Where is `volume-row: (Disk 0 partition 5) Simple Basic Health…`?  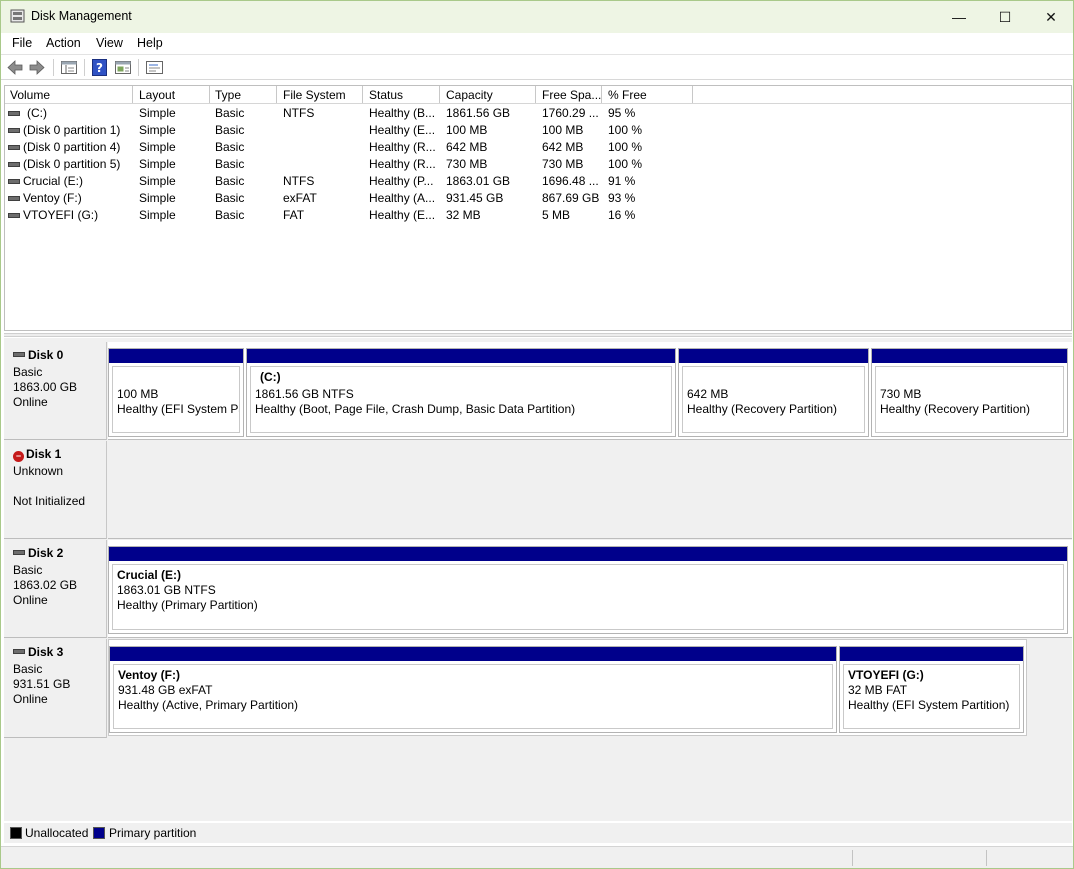
volume-row: (Disk 0 partition 5) Simple Basic Health… is located at coordinates (538, 164).